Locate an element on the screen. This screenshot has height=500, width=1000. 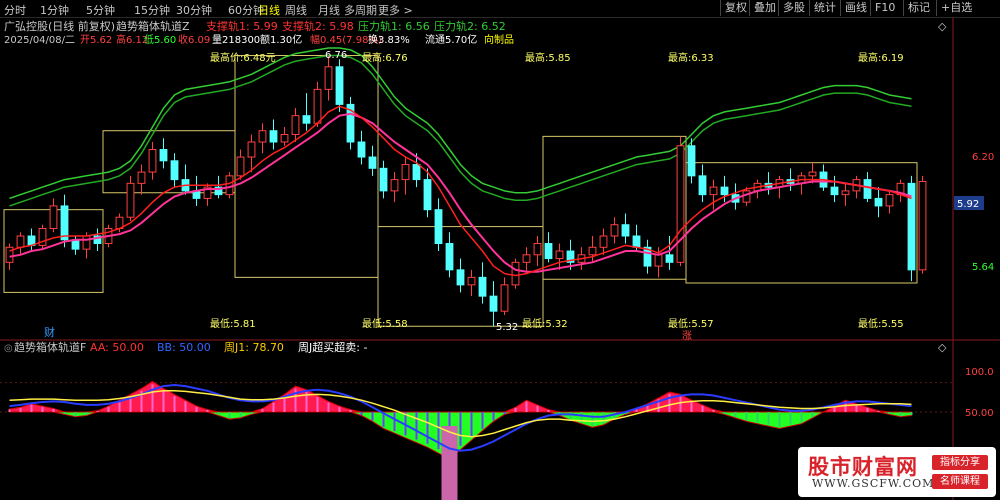
indicator-value: 支撑轨2: 5.98 is located at coordinates (318, 26).